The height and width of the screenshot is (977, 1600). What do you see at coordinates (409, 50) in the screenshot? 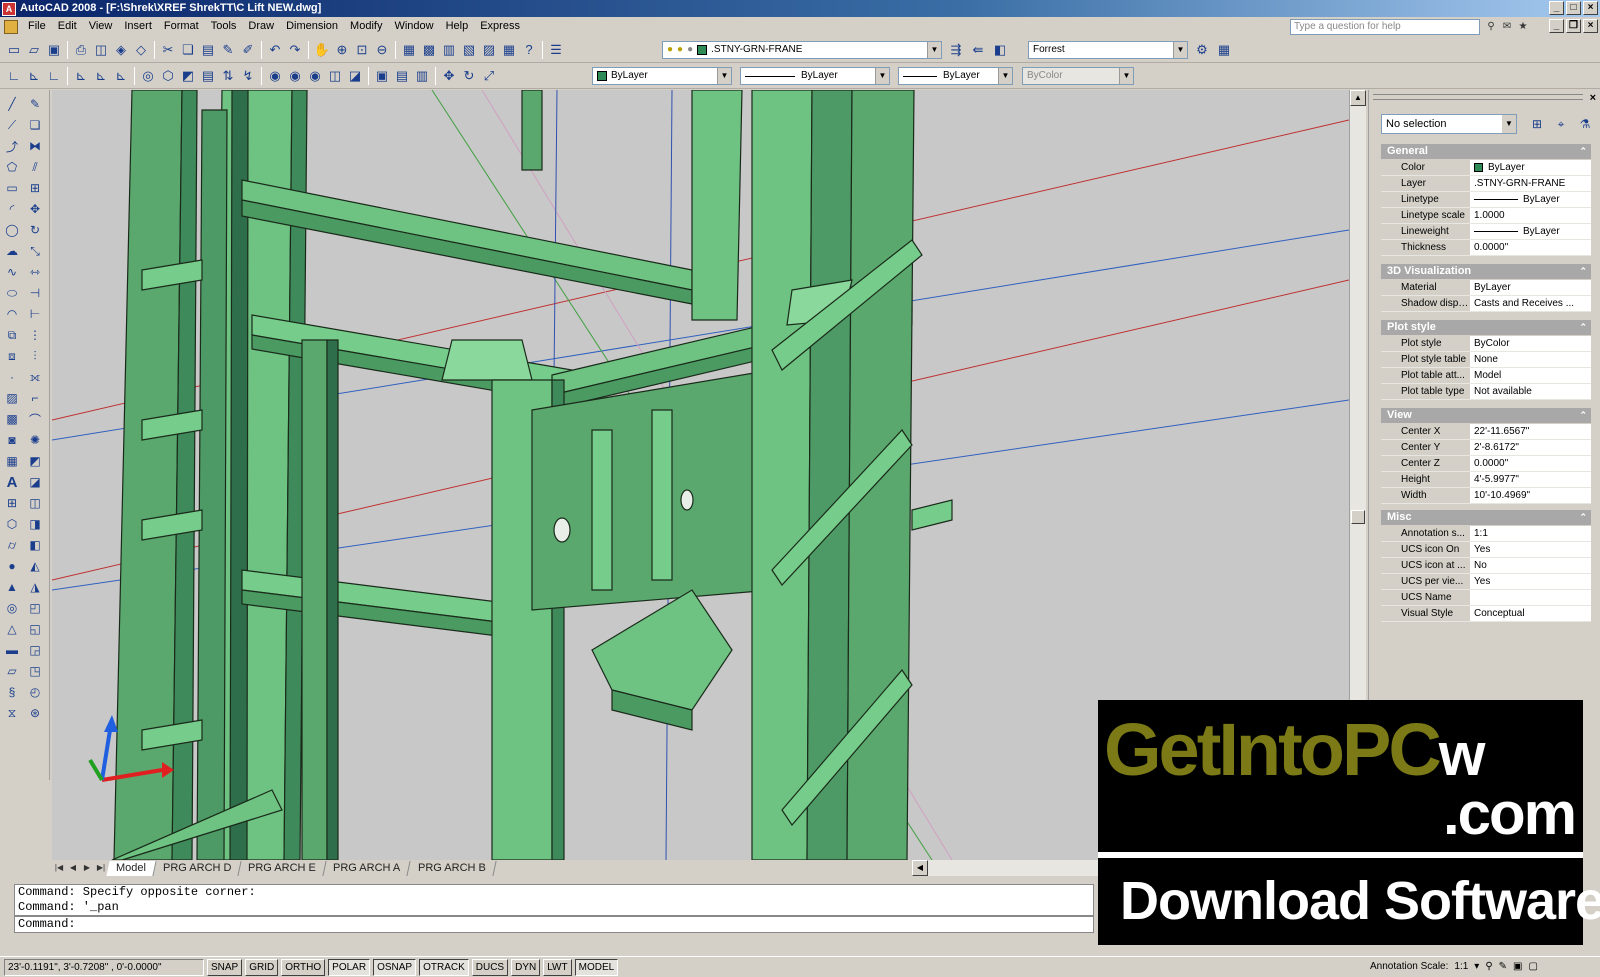
I see `properties-icon: ▦` at bounding box center [409, 50].